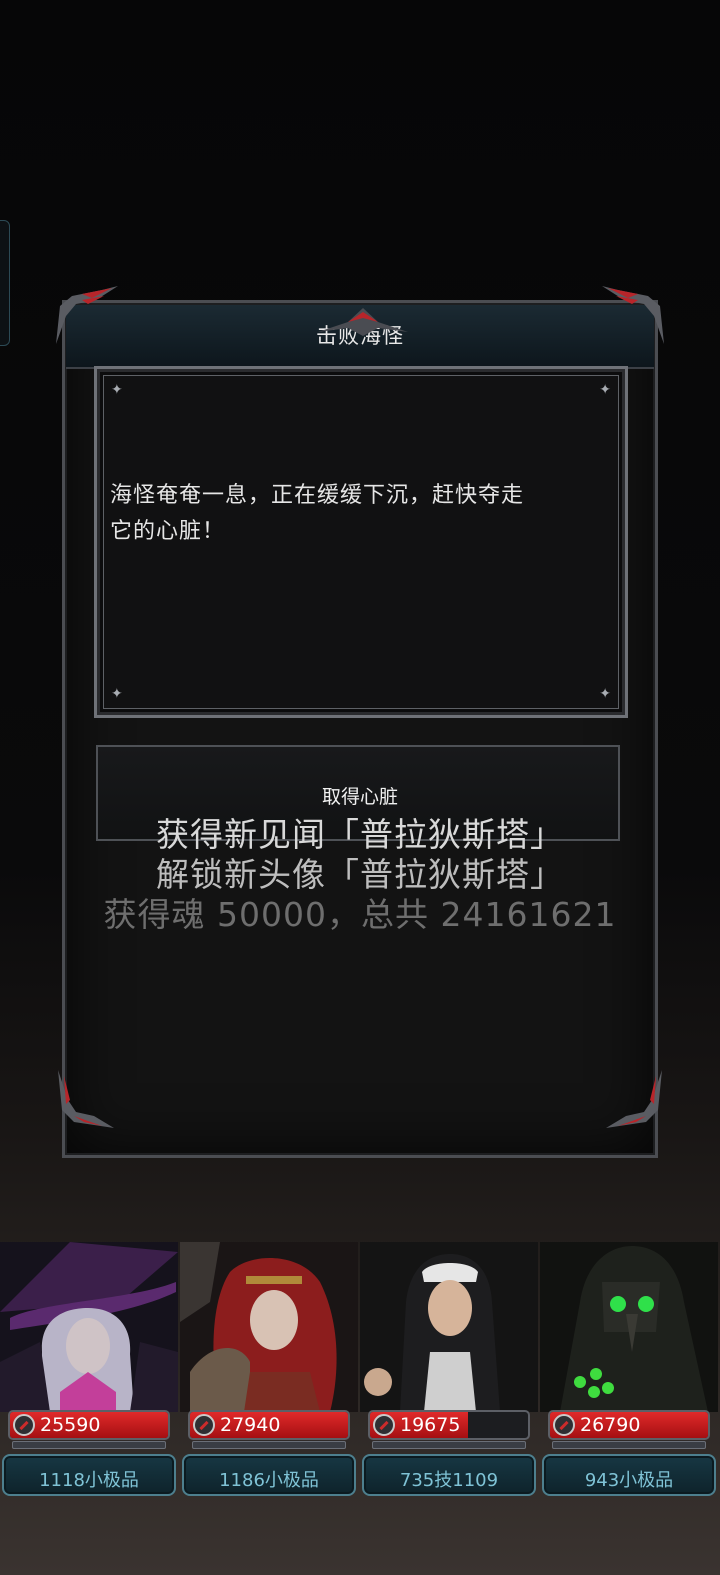 The height and width of the screenshot is (1575, 720). I want to click on event-description: 海怪奄奄一息，正在缓缓下沉，赶快夺走 它的心脏！, so click(360, 514).